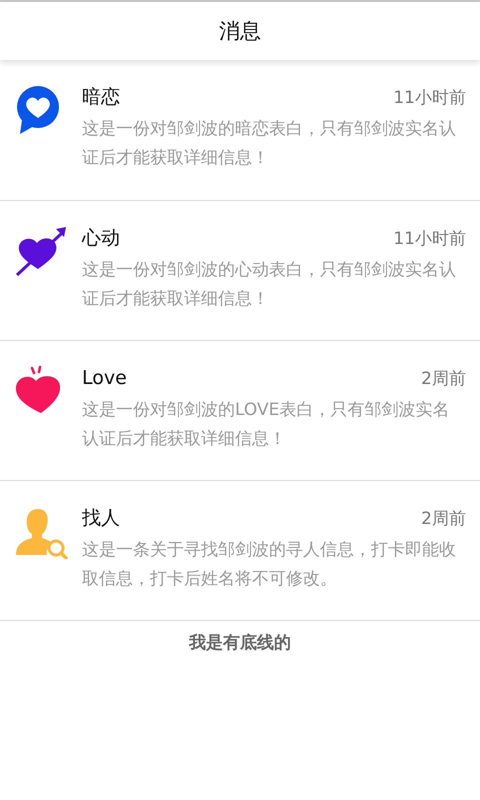  What do you see at coordinates (101, 97) in the screenshot?
I see `message-title: 暗恋` at bounding box center [101, 97].